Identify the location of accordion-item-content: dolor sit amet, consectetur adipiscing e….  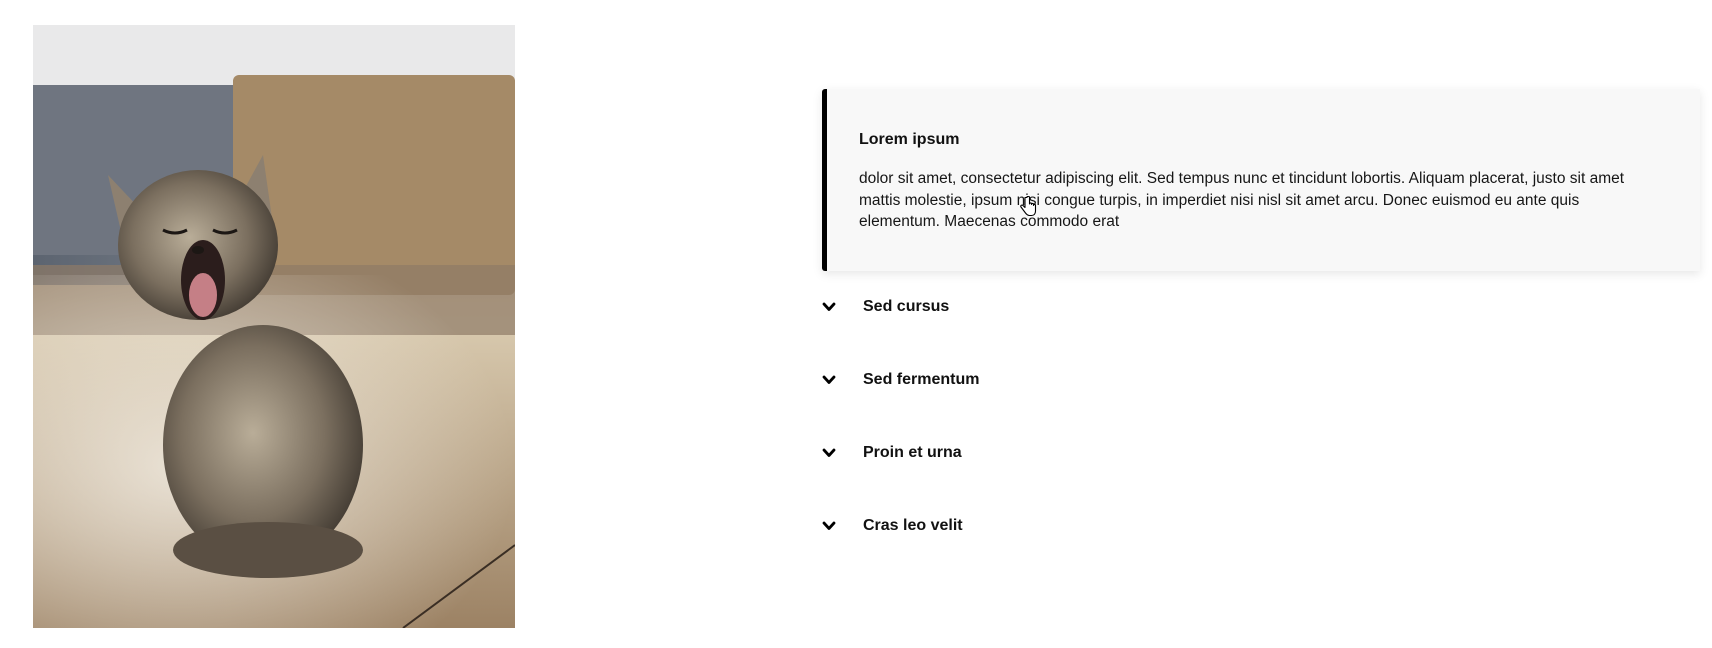
(1242, 200).